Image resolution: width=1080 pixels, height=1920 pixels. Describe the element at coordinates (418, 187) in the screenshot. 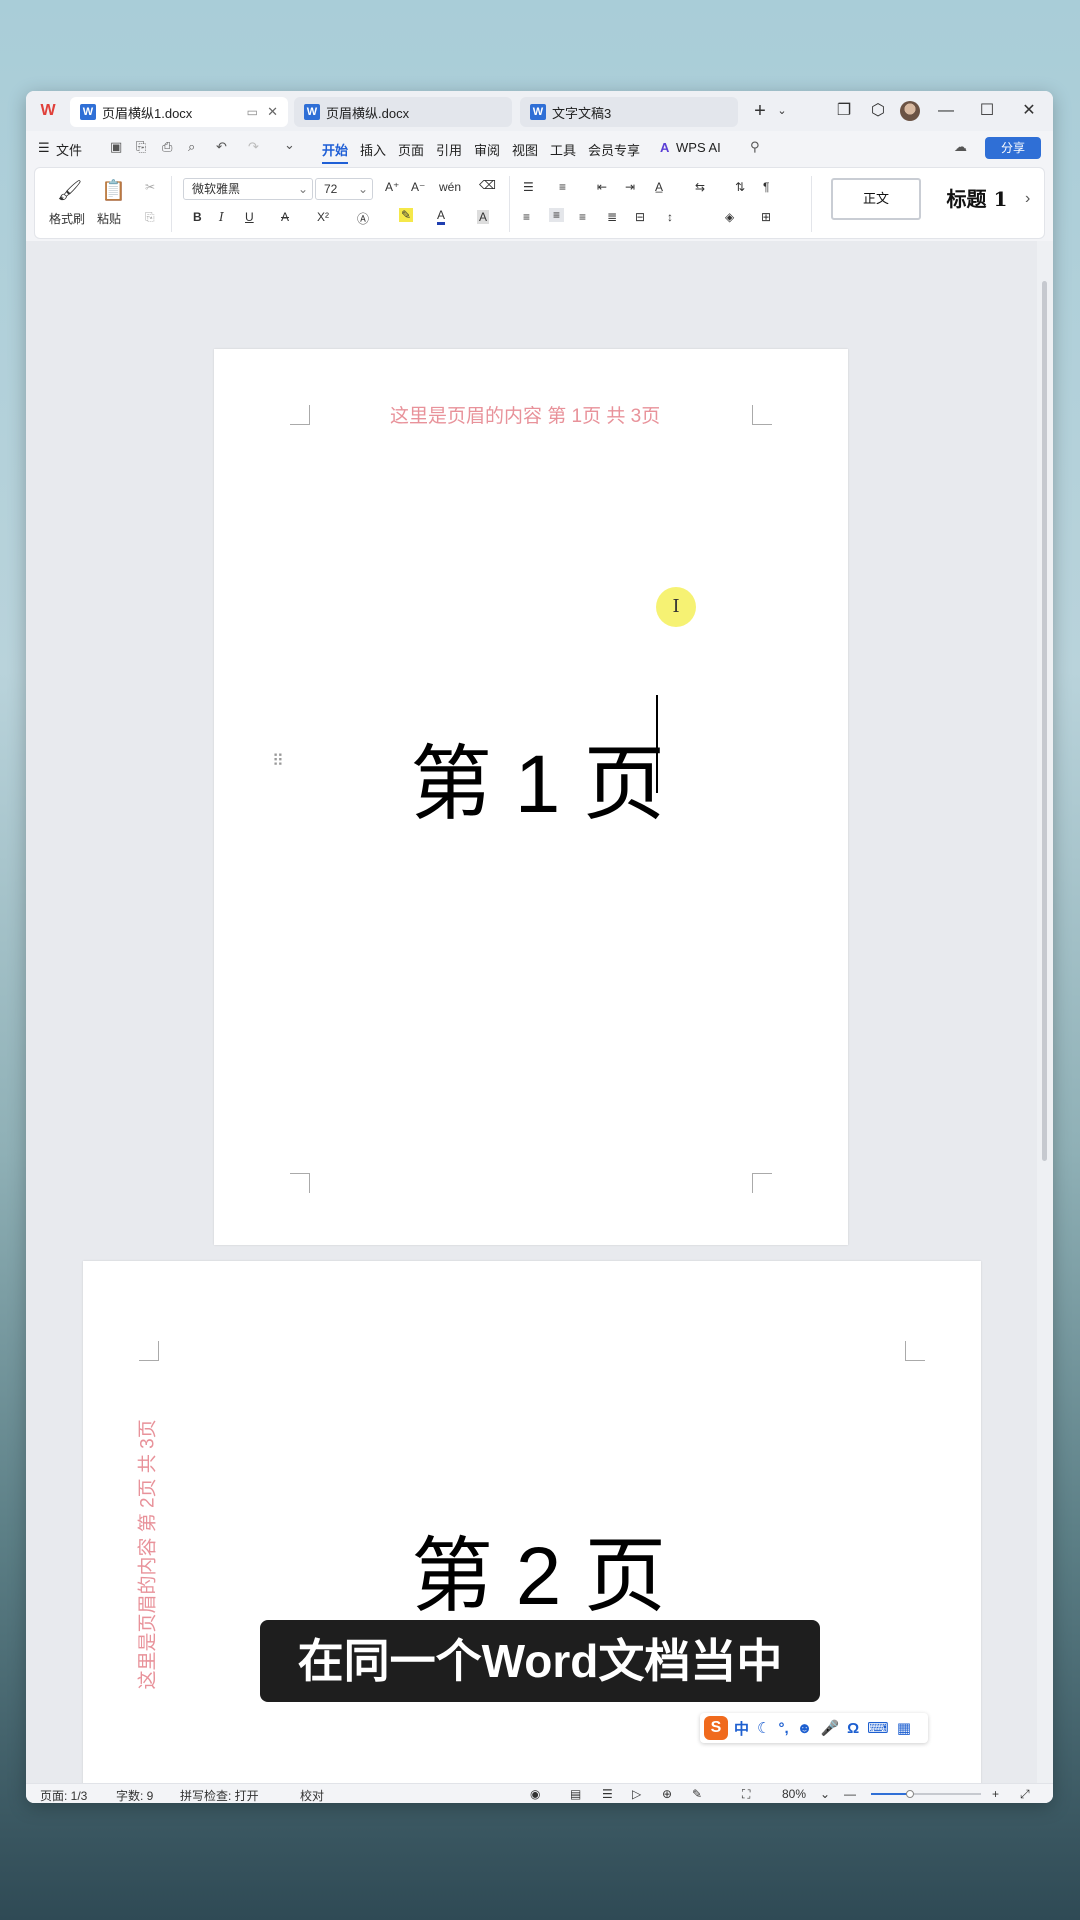

I see `shrink-font-icon: A⁻` at that location.